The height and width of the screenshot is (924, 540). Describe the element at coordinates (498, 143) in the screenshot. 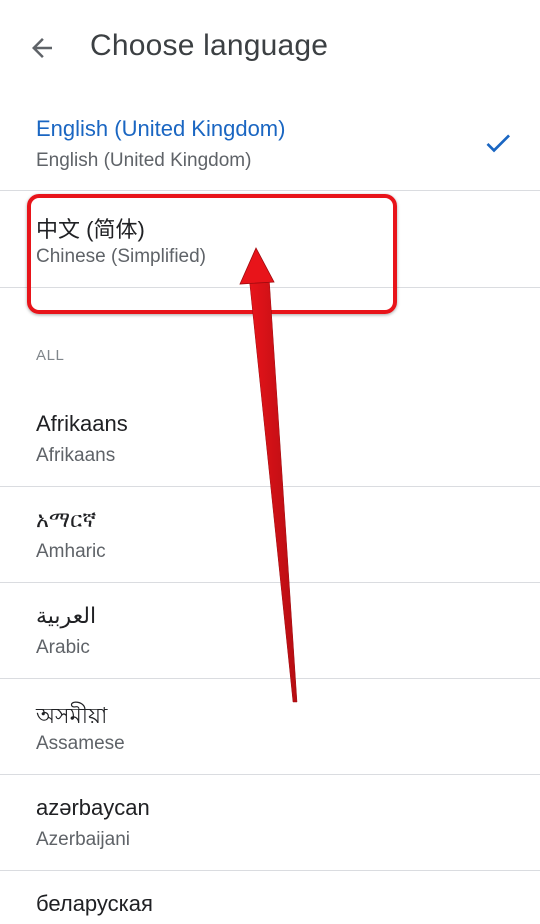

I see `checkmark-icon` at that location.